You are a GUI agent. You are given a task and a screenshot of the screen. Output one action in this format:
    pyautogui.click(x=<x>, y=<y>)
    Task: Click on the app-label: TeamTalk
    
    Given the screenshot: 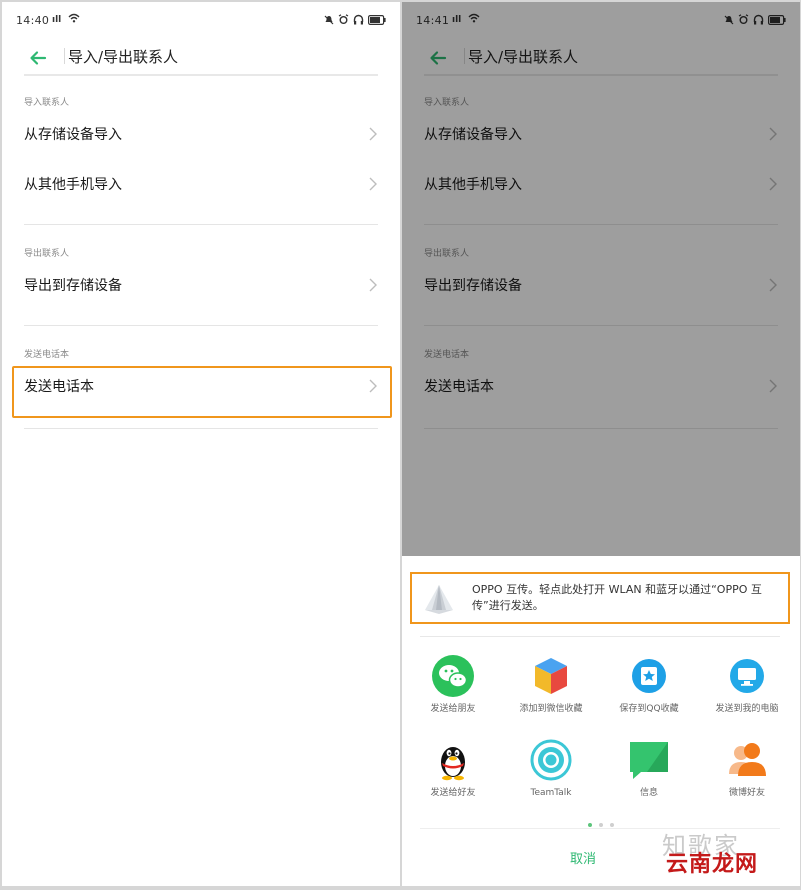 What is the action you would take?
    pyautogui.click(x=551, y=793)
    